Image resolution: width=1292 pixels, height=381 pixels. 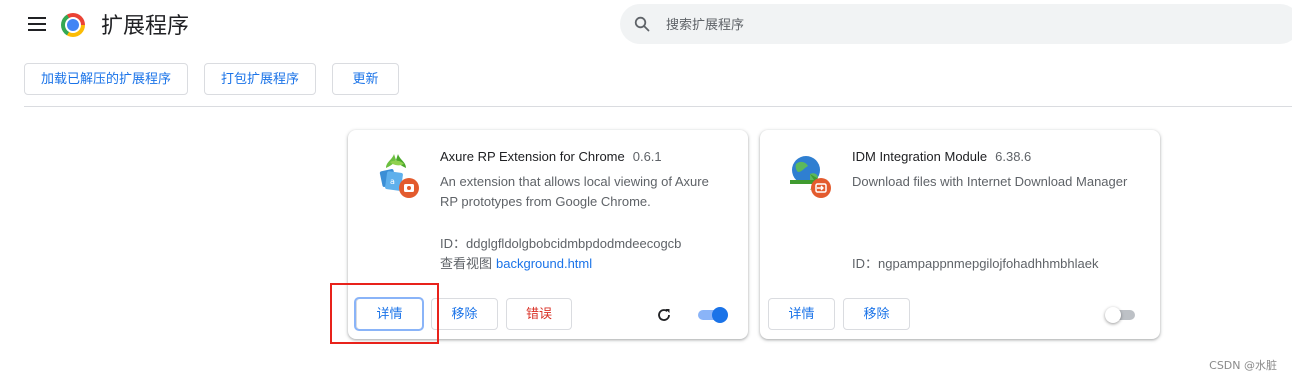 What do you see at coordinates (73, 25) in the screenshot?
I see `chrome-logo-icon` at bounding box center [73, 25].